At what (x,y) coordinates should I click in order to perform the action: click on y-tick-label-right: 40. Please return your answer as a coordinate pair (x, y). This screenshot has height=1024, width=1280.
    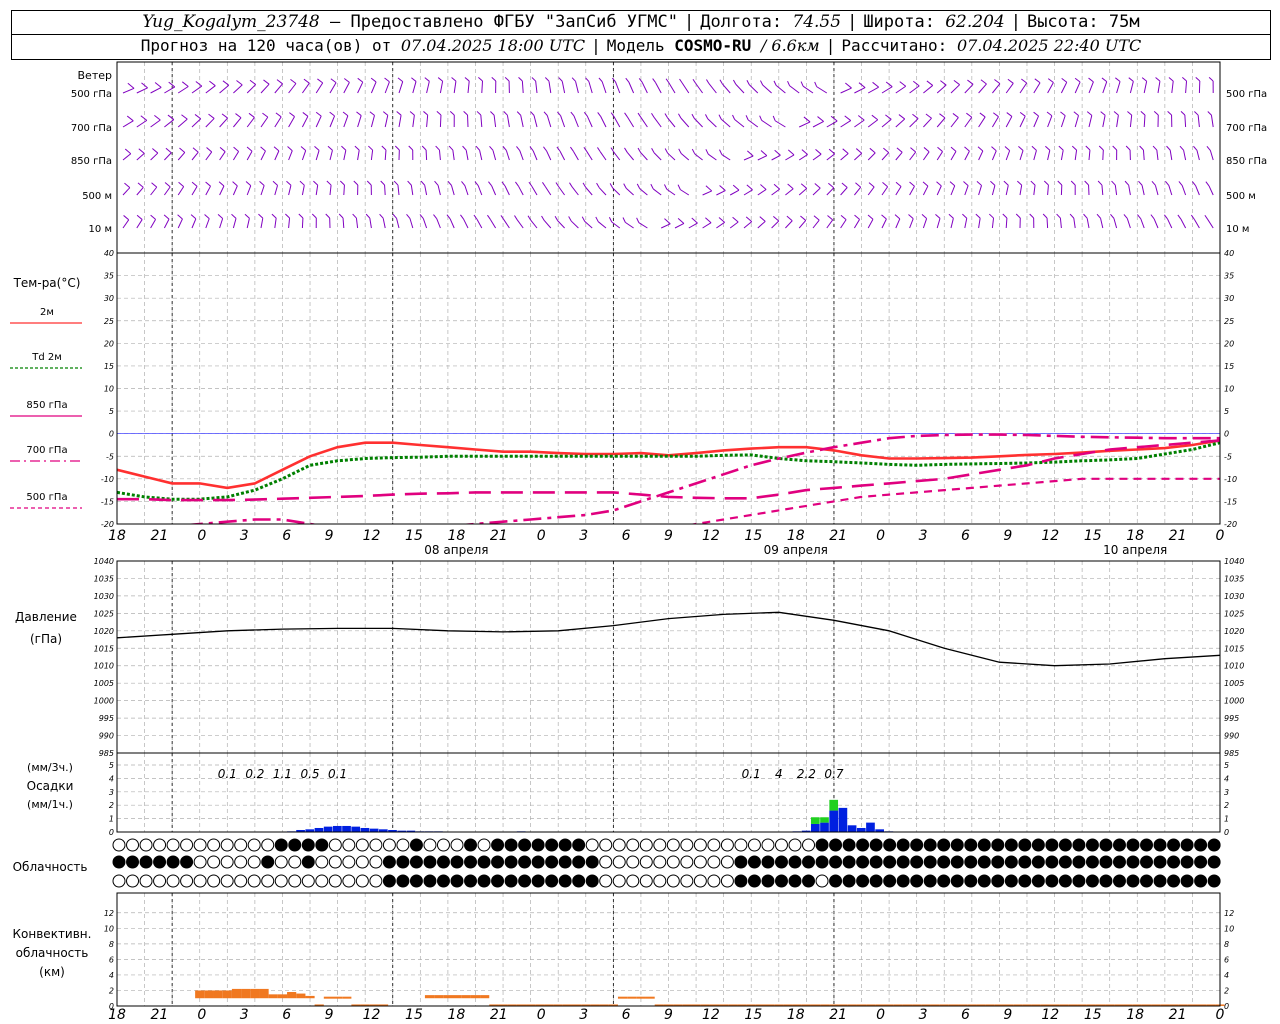
    Looking at the image, I should click on (1229, 253).